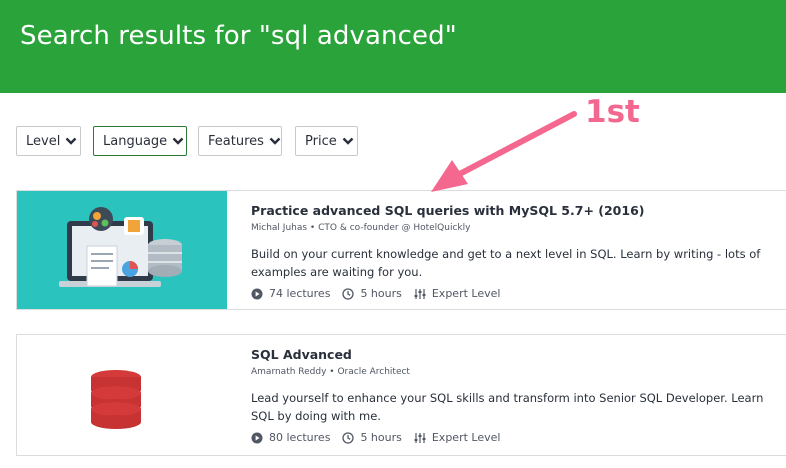  What do you see at coordinates (321, 141) in the screenshot?
I see `filter-price-label: Price` at bounding box center [321, 141].